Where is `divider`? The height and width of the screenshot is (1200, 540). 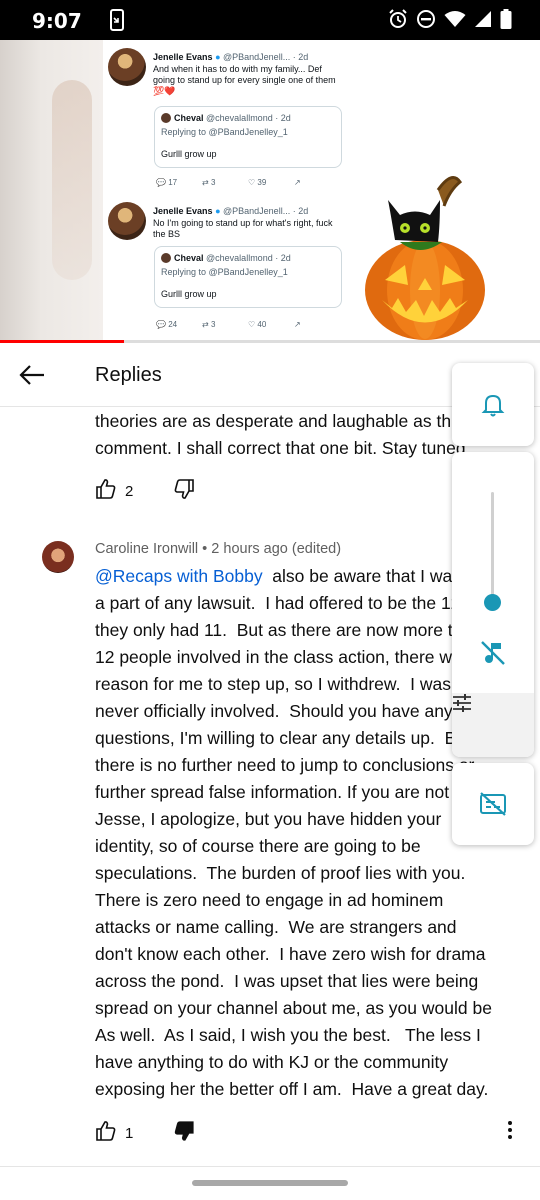 divider is located at coordinates (270, 1166).